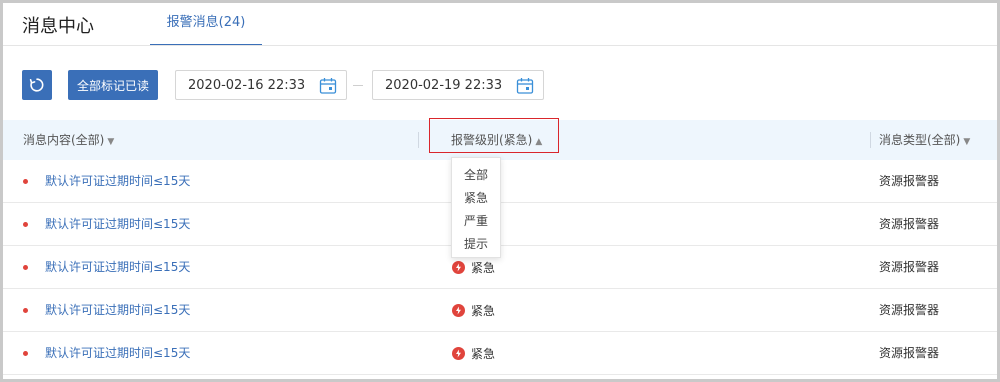  I want to click on column-header-type-label: 消息类型(全部), so click(920, 140).